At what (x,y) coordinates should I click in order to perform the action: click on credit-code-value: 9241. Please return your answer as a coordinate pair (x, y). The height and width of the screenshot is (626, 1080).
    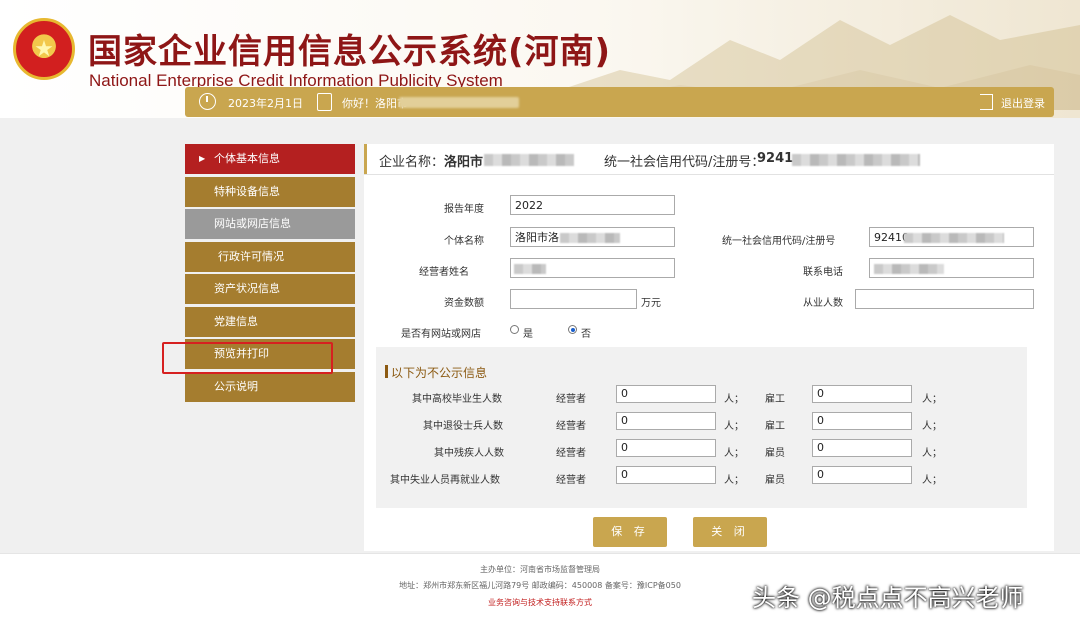
    Looking at the image, I should click on (775, 158).